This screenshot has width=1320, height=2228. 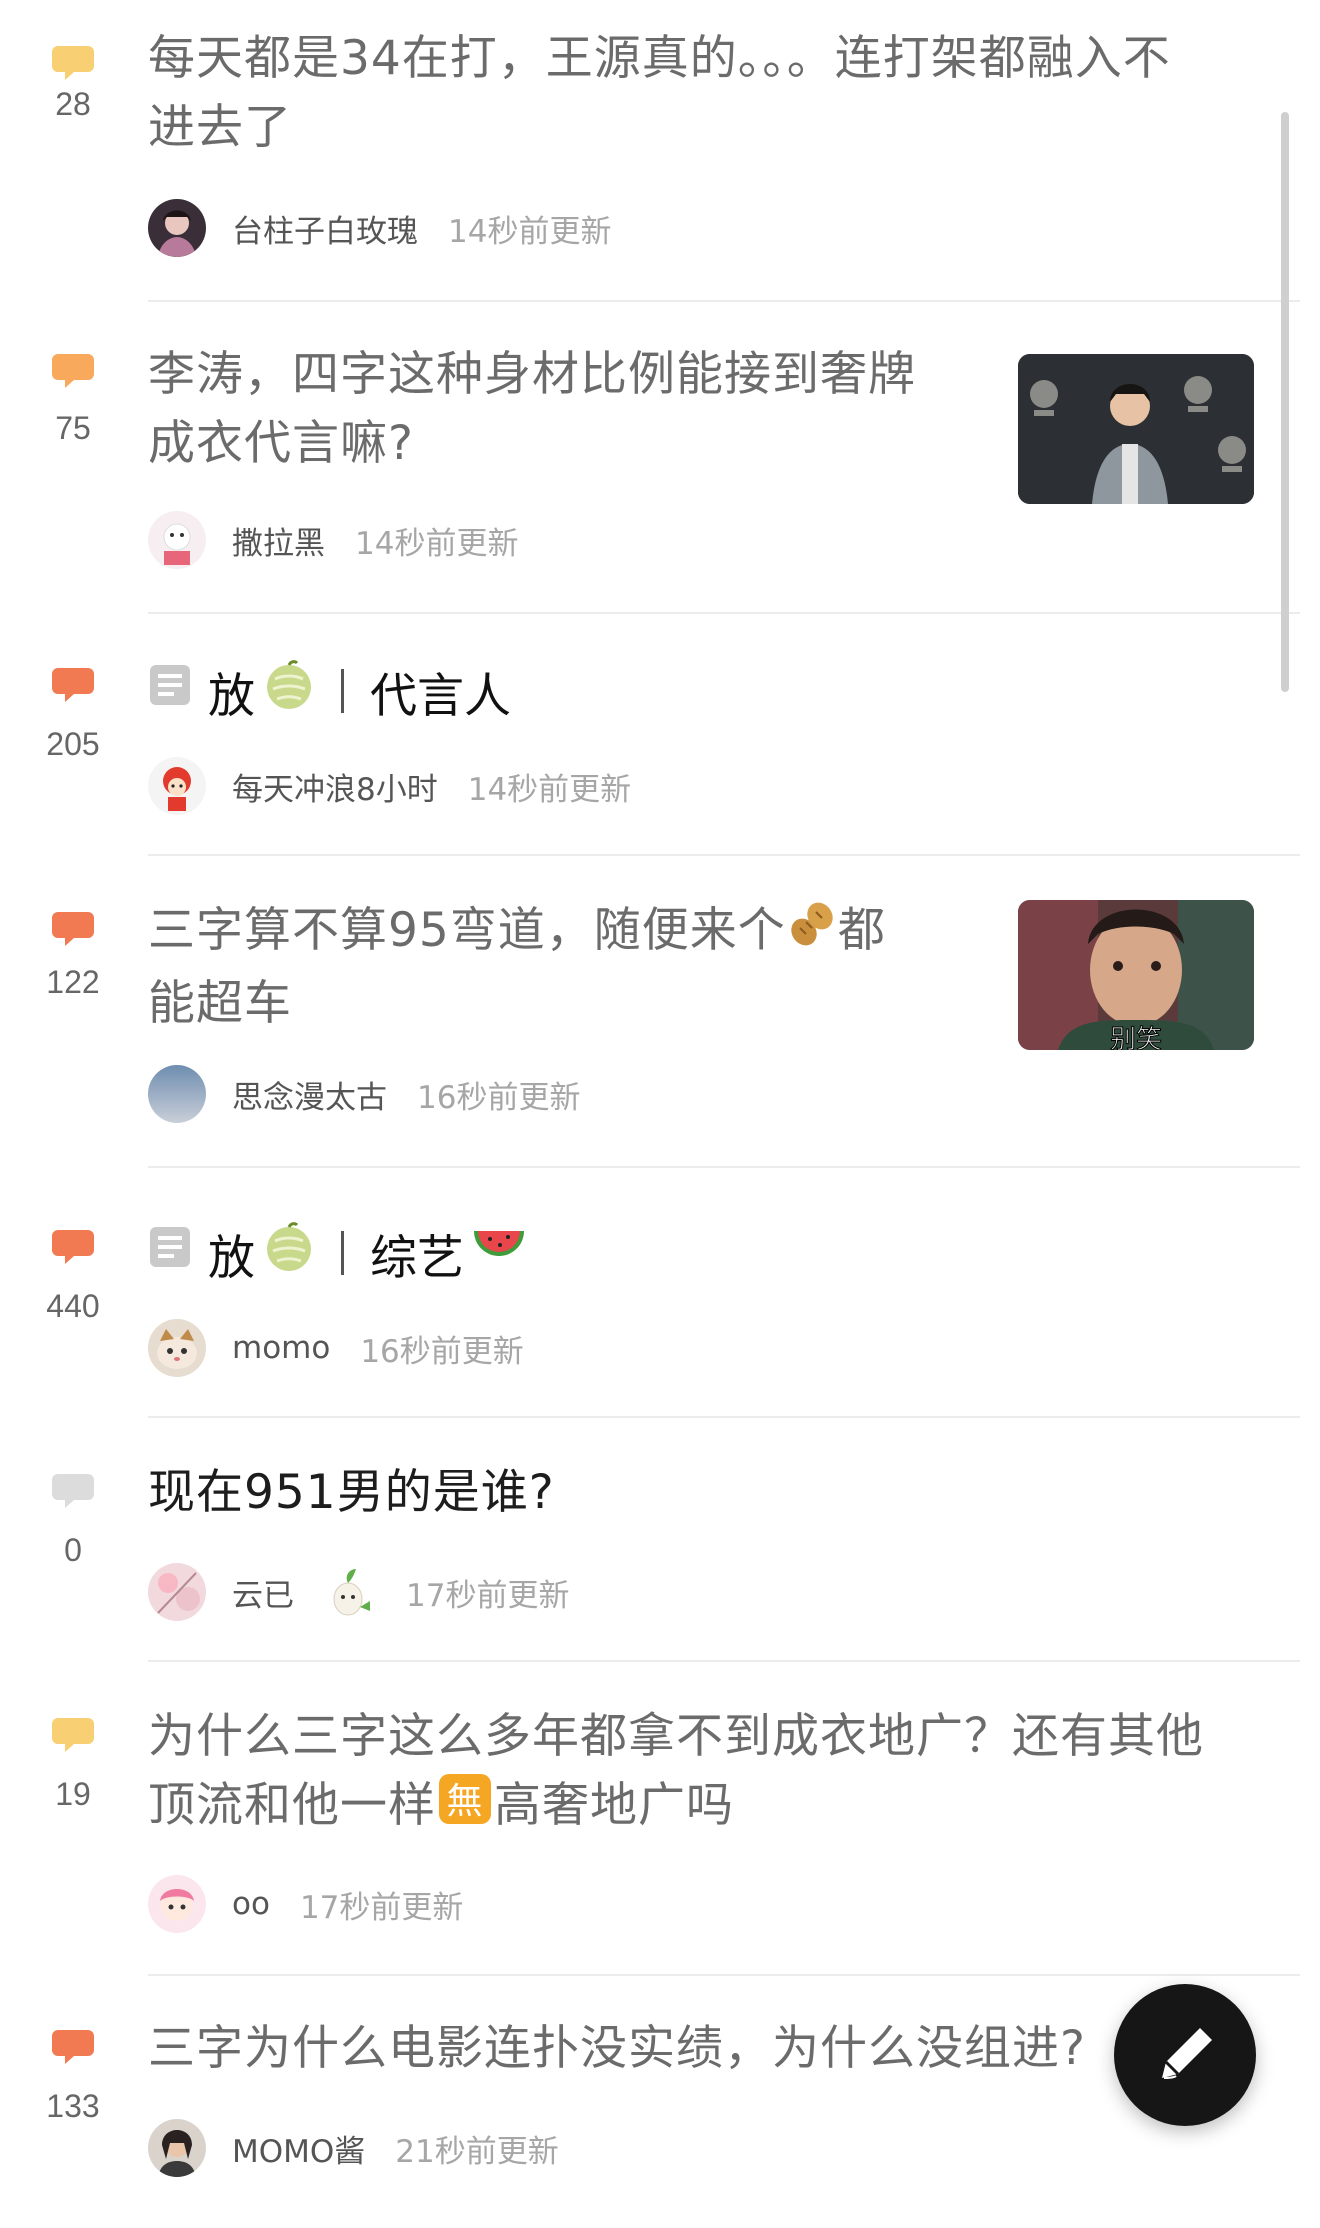 What do you see at coordinates (464, 1801) in the screenshot?
I see `svg-text: 無` at bounding box center [464, 1801].